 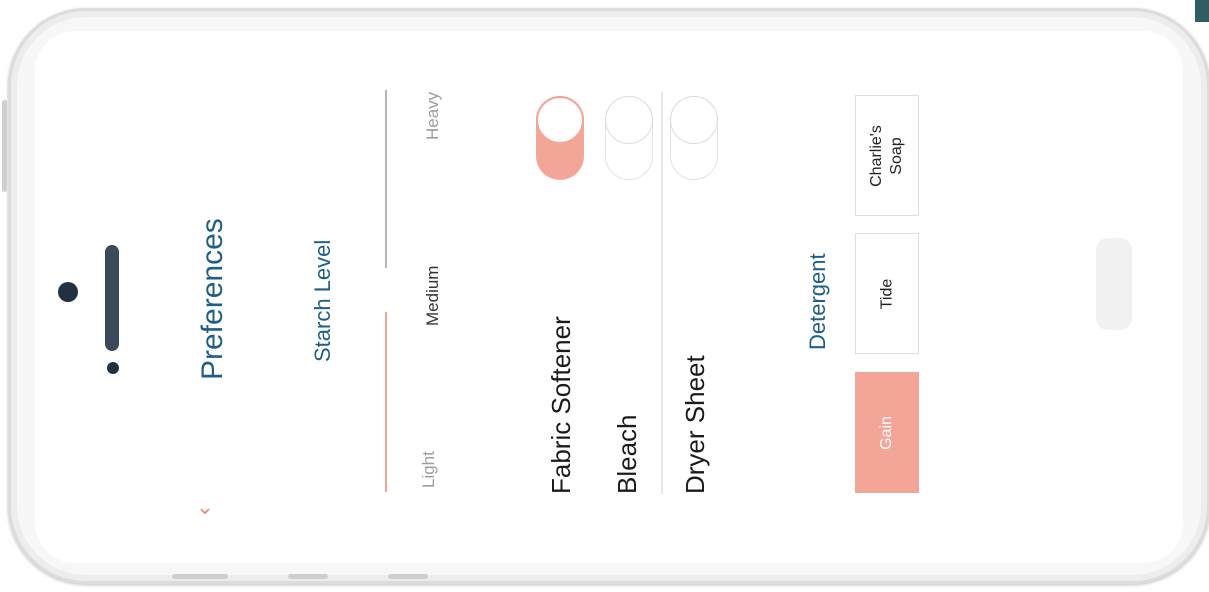 I want to click on mute-switch, so click(x=408, y=576).